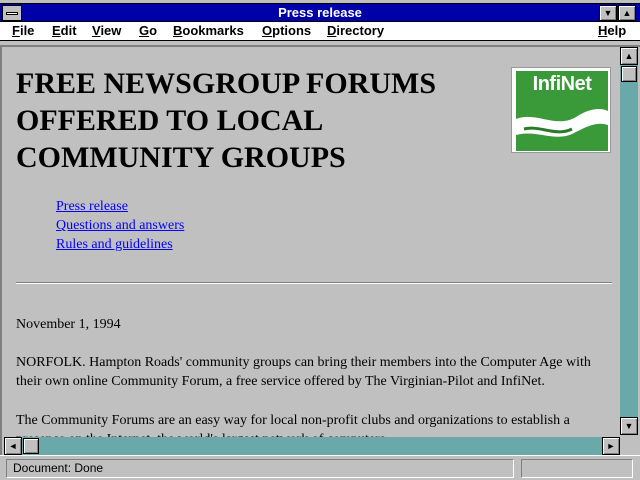  I want to click on horizontal-scroll-track, so click(312, 446).